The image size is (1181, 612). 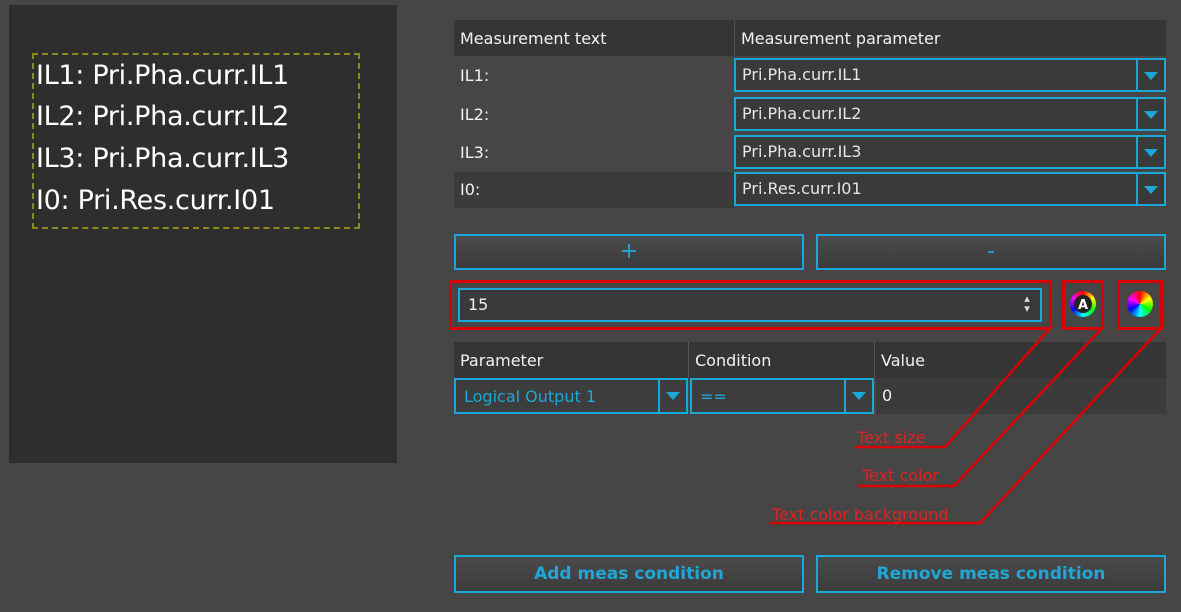 I want to click on add-meas-condition-button: Add meas condition, so click(x=629, y=574).